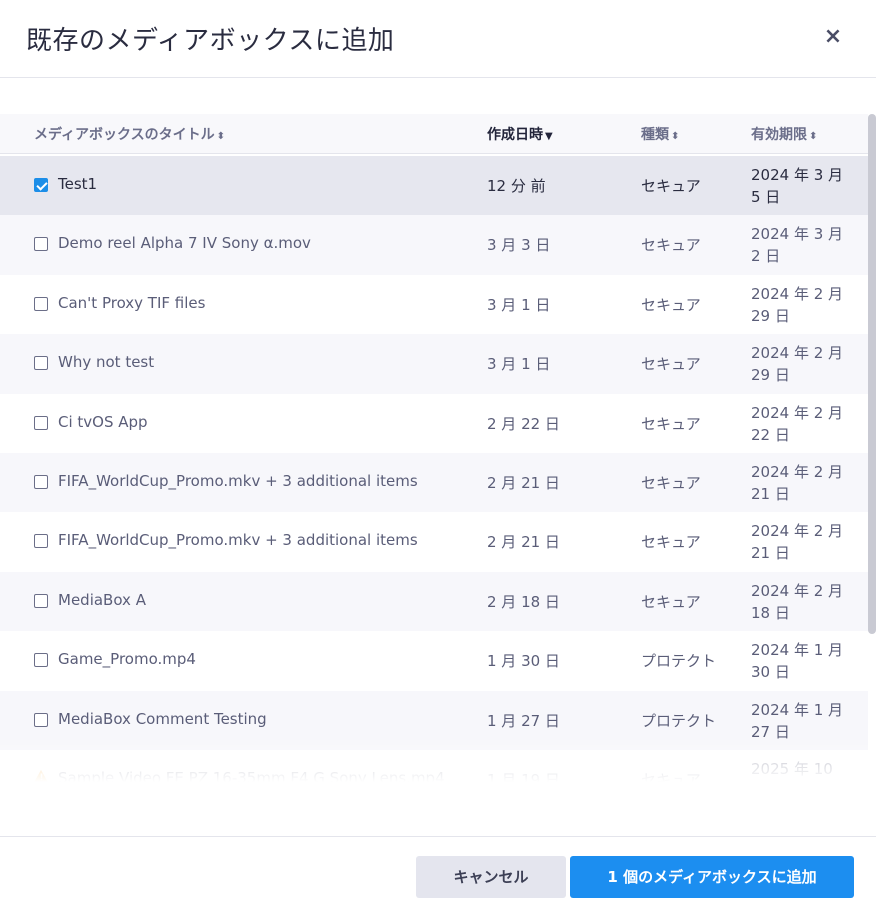 Image resolution: width=876 pixels, height=915 pixels. Describe the element at coordinates (797, 601) in the screenshot. I see `row-expire: 2024 年 2 月 18 日` at that location.